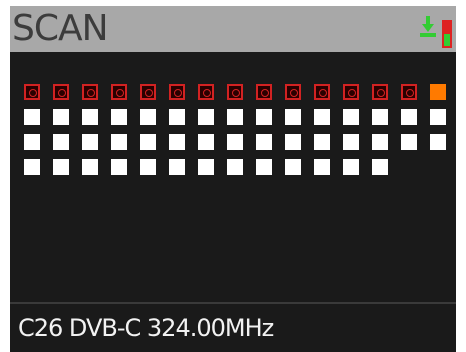  I want to click on footer-bar: C26 DVB-C 324.00MHz, so click(233, 327).